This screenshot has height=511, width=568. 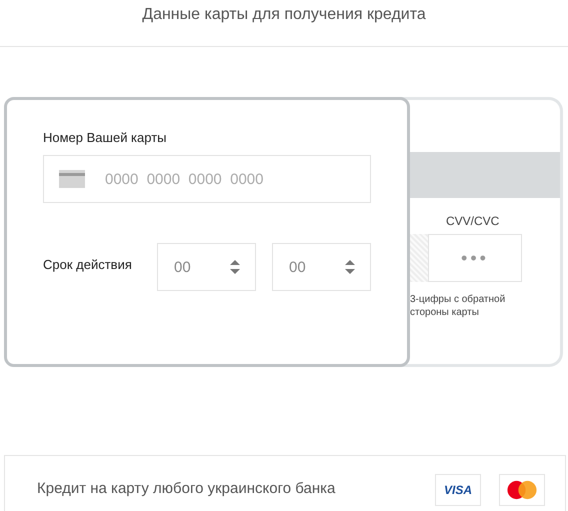 I want to click on card-number-label: Номер Вашей карты, so click(x=105, y=137).